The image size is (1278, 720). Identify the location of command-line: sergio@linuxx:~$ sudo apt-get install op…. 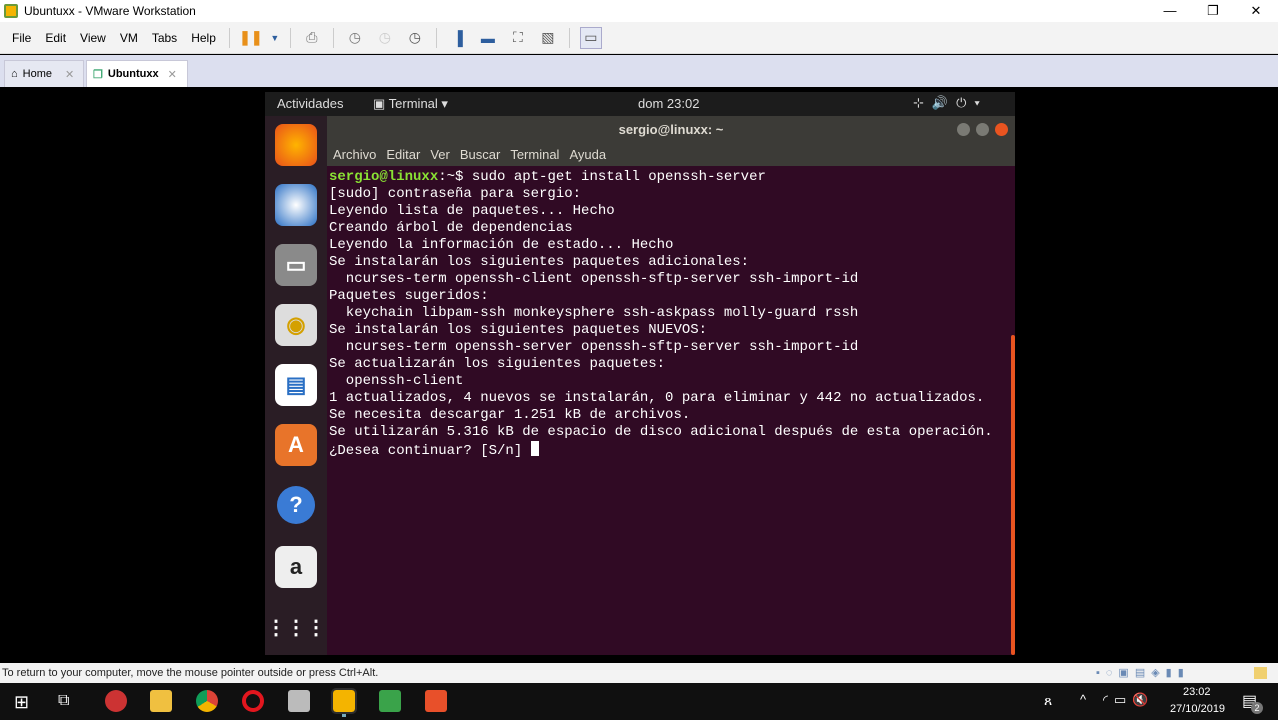
(672, 177).